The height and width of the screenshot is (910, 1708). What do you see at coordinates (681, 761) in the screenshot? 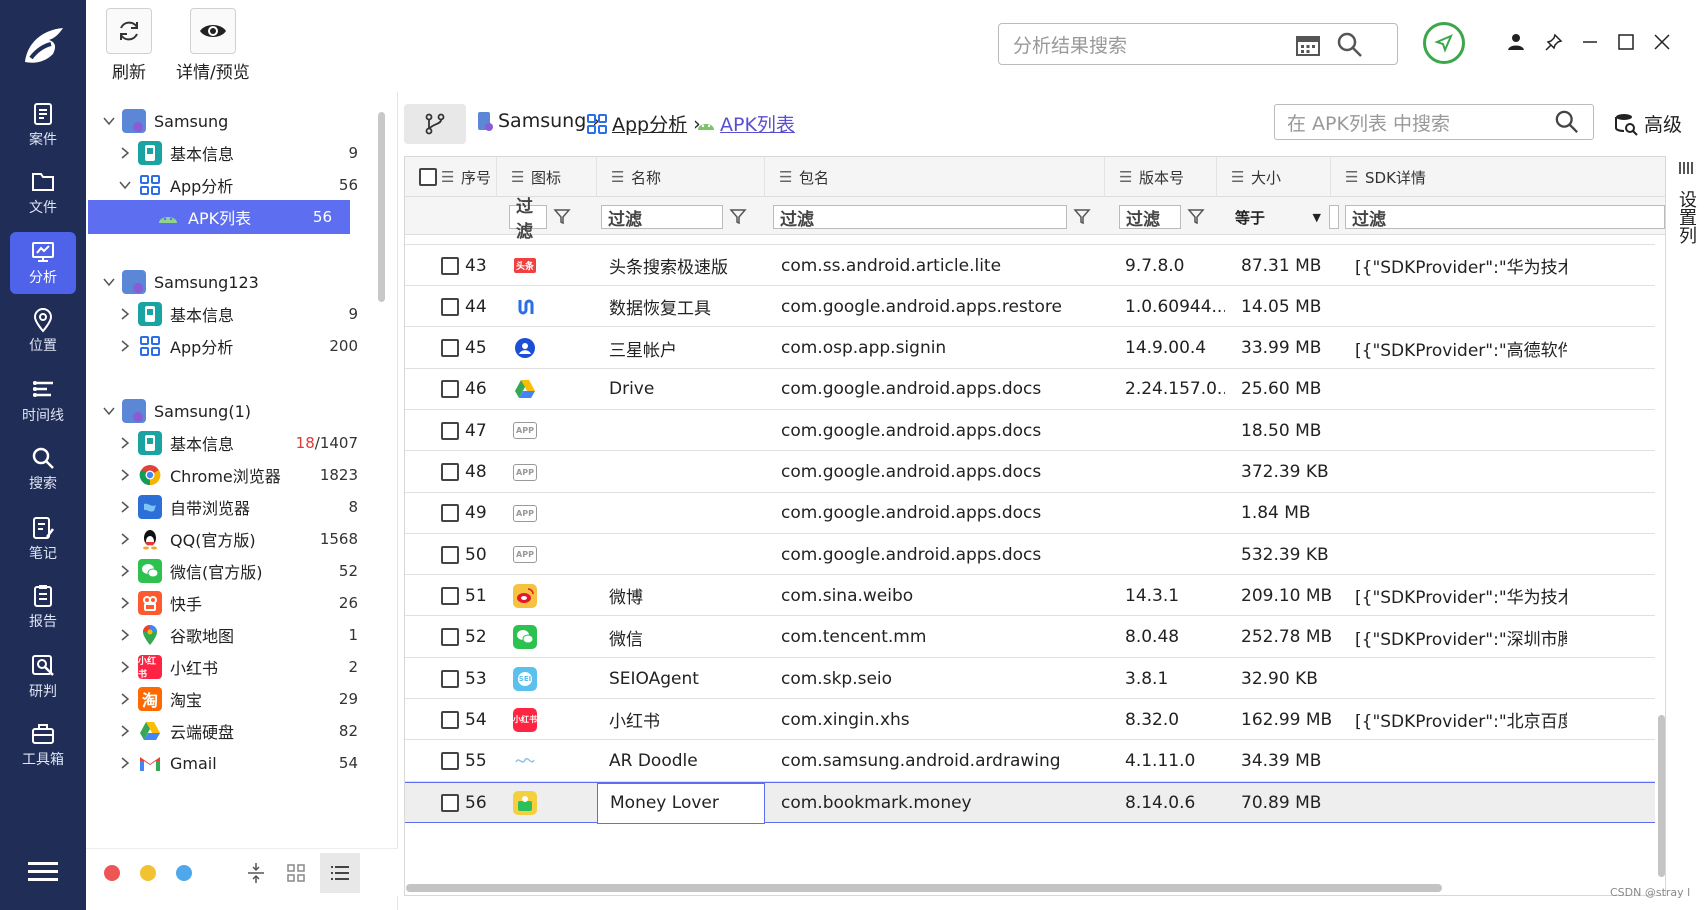
I see `cell-name: AR Doodle` at bounding box center [681, 761].